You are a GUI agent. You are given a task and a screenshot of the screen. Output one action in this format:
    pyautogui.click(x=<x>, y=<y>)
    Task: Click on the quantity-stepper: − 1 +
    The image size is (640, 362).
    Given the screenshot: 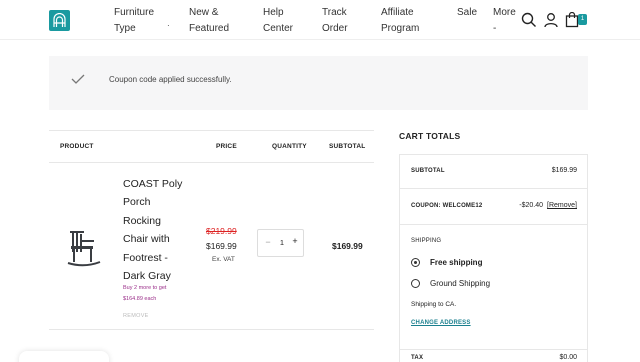 What is the action you would take?
    pyautogui.click(x=280, y=243)
    